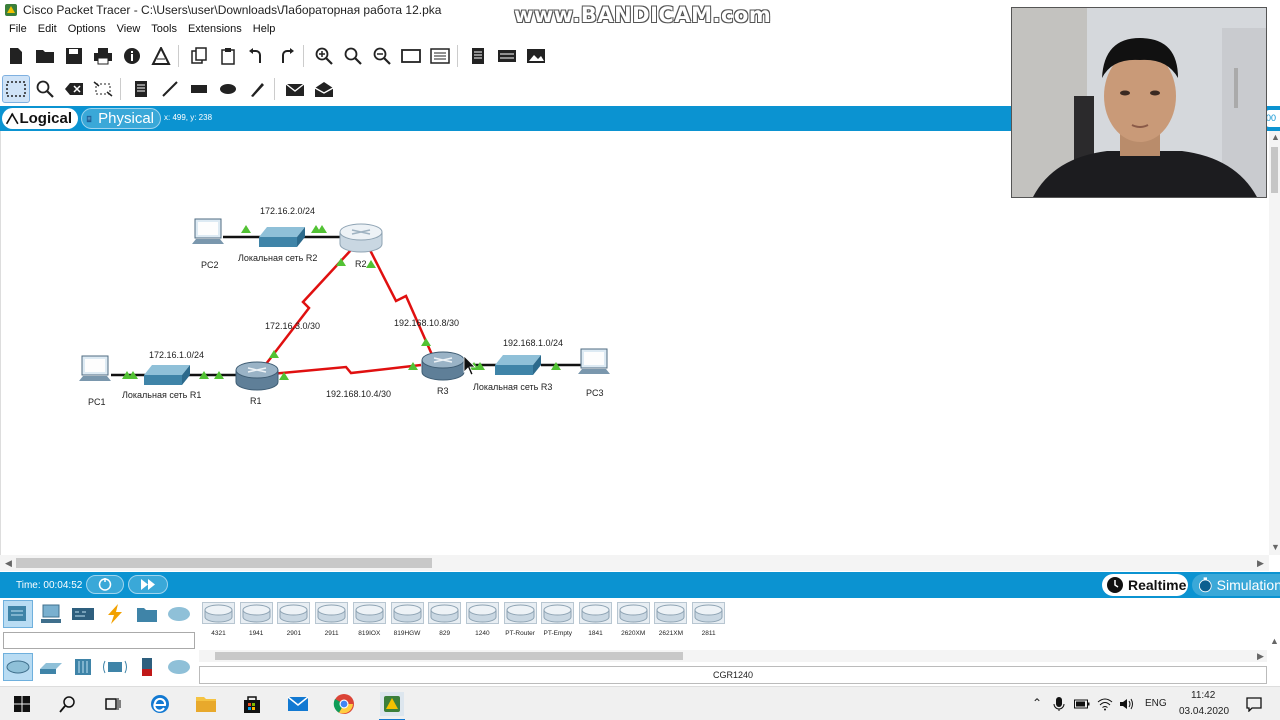  Describe the element at coordinates (83, 667) in the screenshot. I see `subcategory-hubs-icon` at that location.